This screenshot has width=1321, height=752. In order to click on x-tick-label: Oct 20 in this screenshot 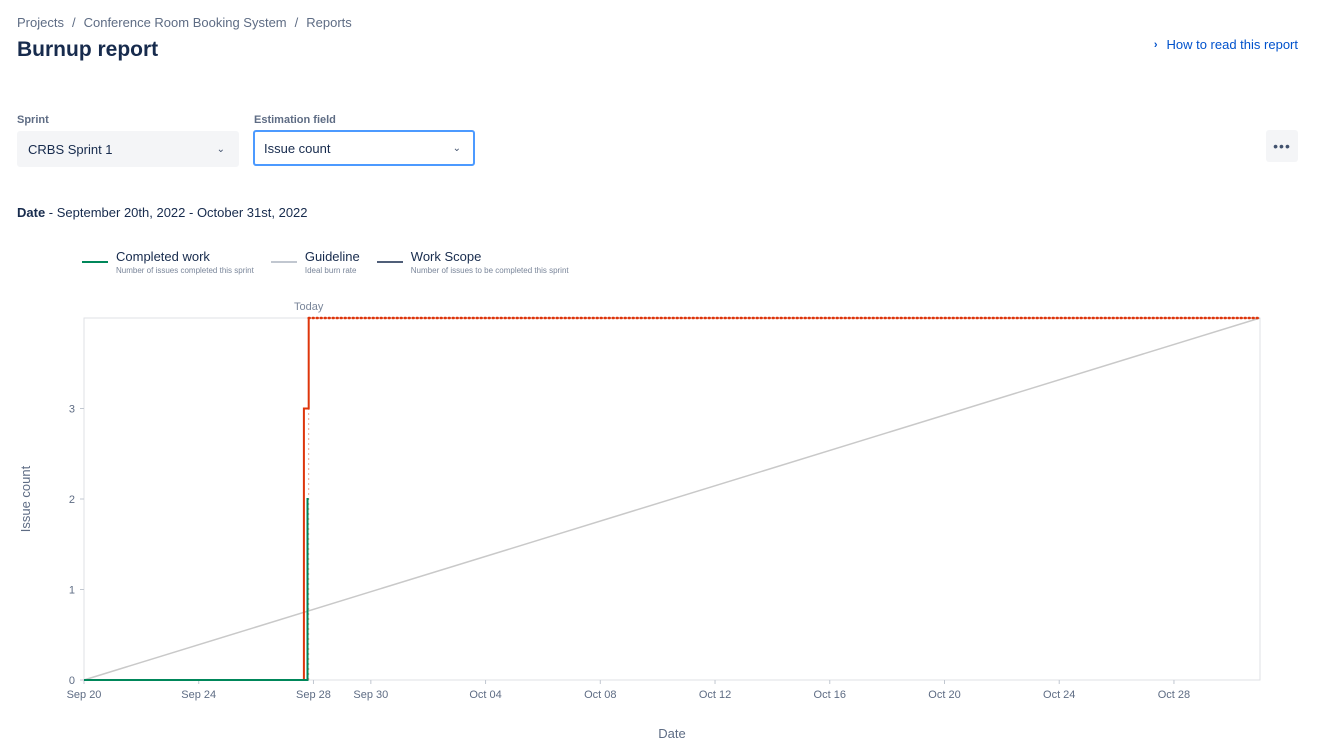, I will do `click(944, 695)`.